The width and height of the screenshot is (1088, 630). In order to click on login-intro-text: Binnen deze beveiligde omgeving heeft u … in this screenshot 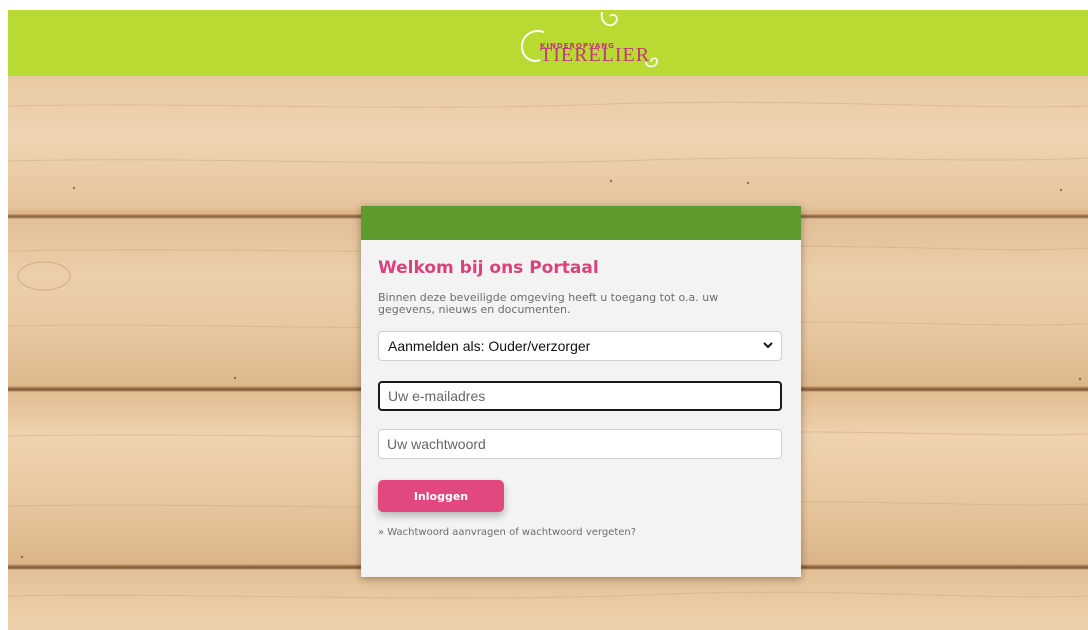, I will do `click(548, 303)`.